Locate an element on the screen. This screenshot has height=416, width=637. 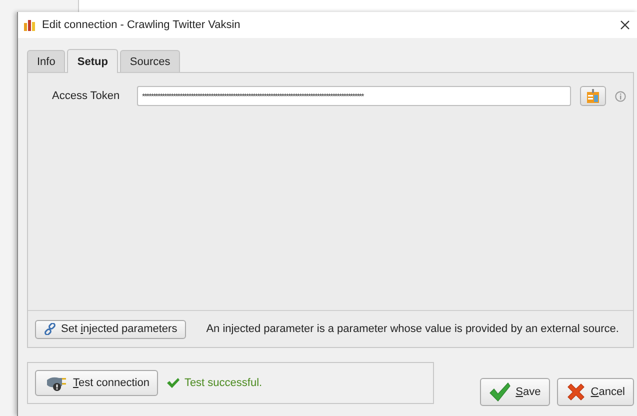
app-icon is located at coordinates (30, 25).